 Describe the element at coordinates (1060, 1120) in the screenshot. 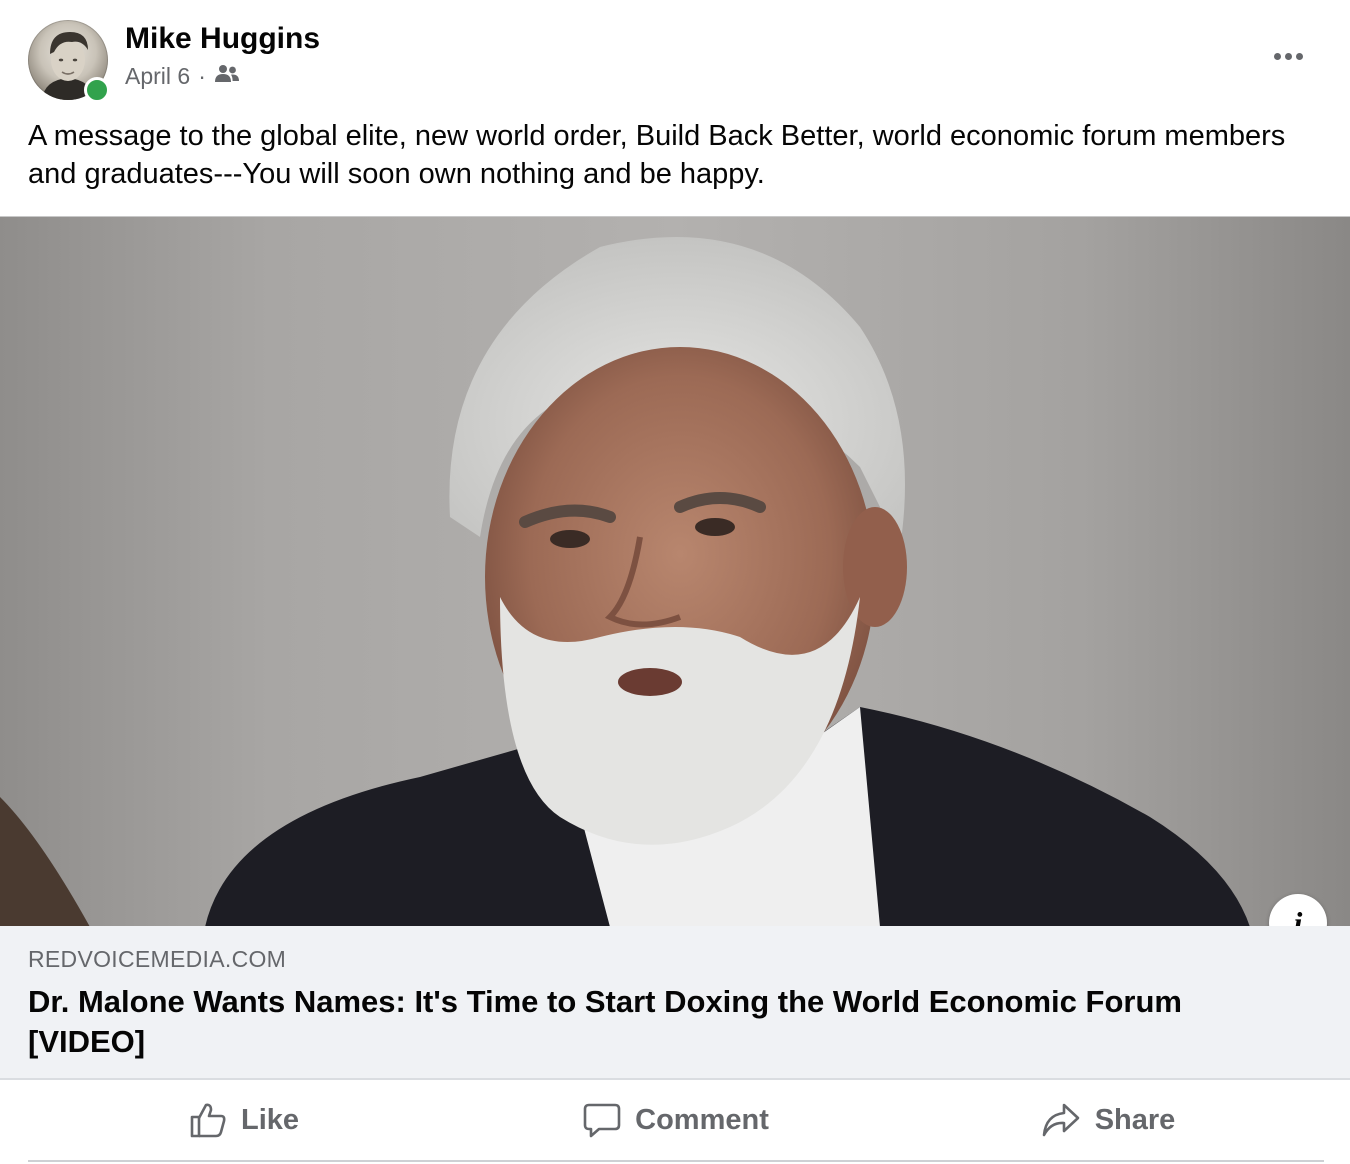

I see `share-arrow-icon` at that location.